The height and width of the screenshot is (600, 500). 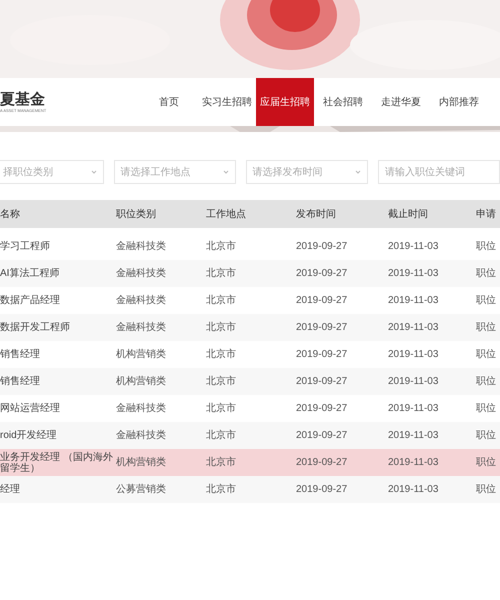 What do you see at coordinates (30, 300) in the screenshot?
I see `table-cell-text: 数据产品经理` at bounding box center [30, 300].